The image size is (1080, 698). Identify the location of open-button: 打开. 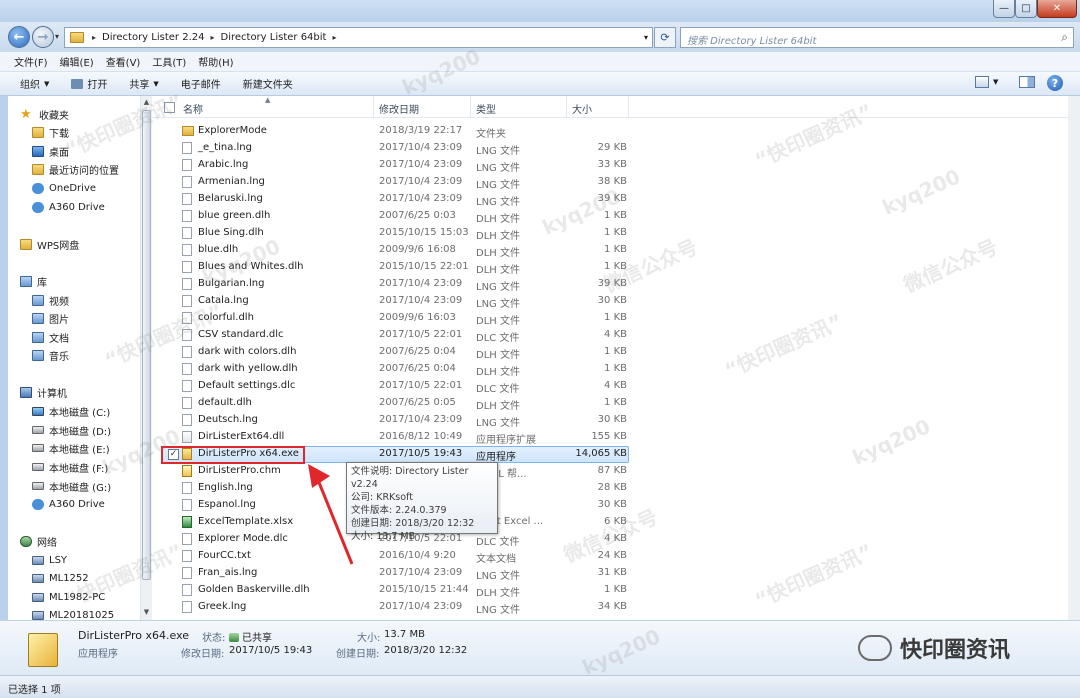
(89, 83).